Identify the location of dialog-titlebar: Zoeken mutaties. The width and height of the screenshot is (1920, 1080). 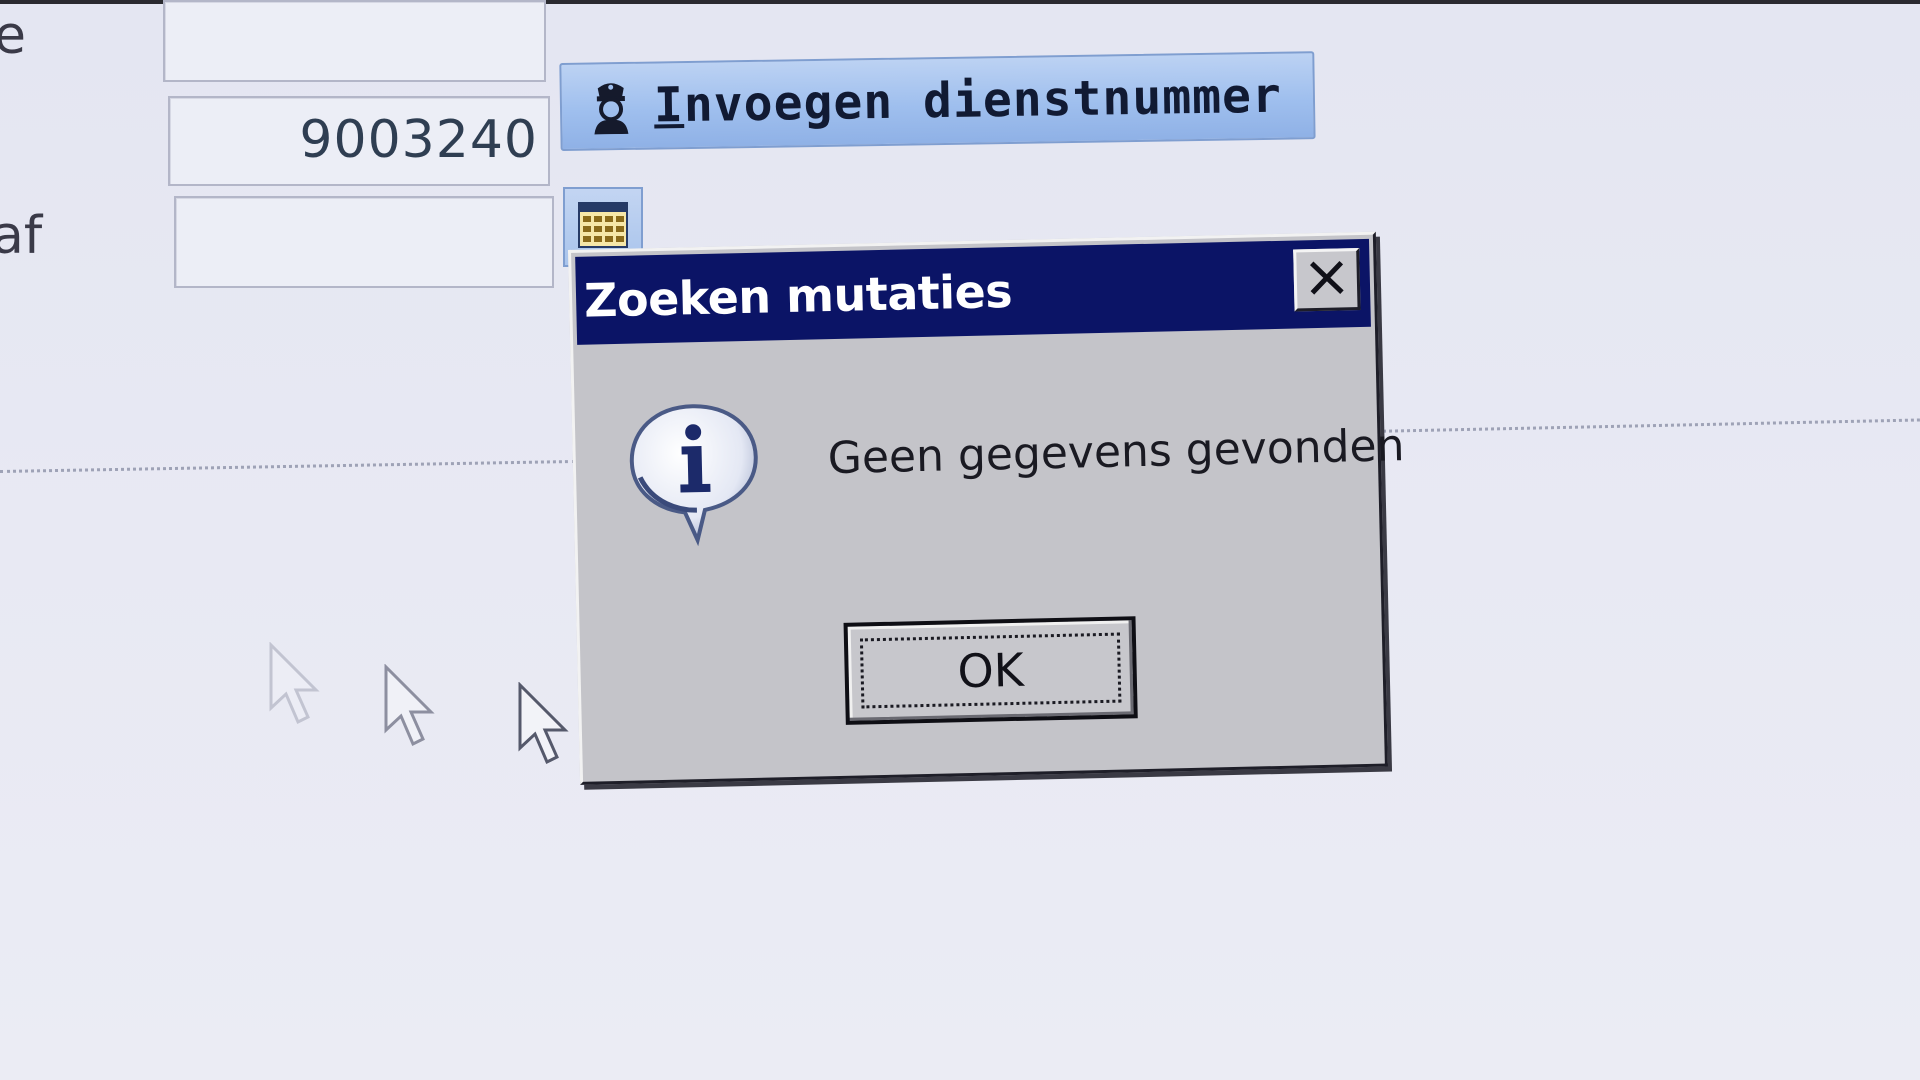
(973, 291).